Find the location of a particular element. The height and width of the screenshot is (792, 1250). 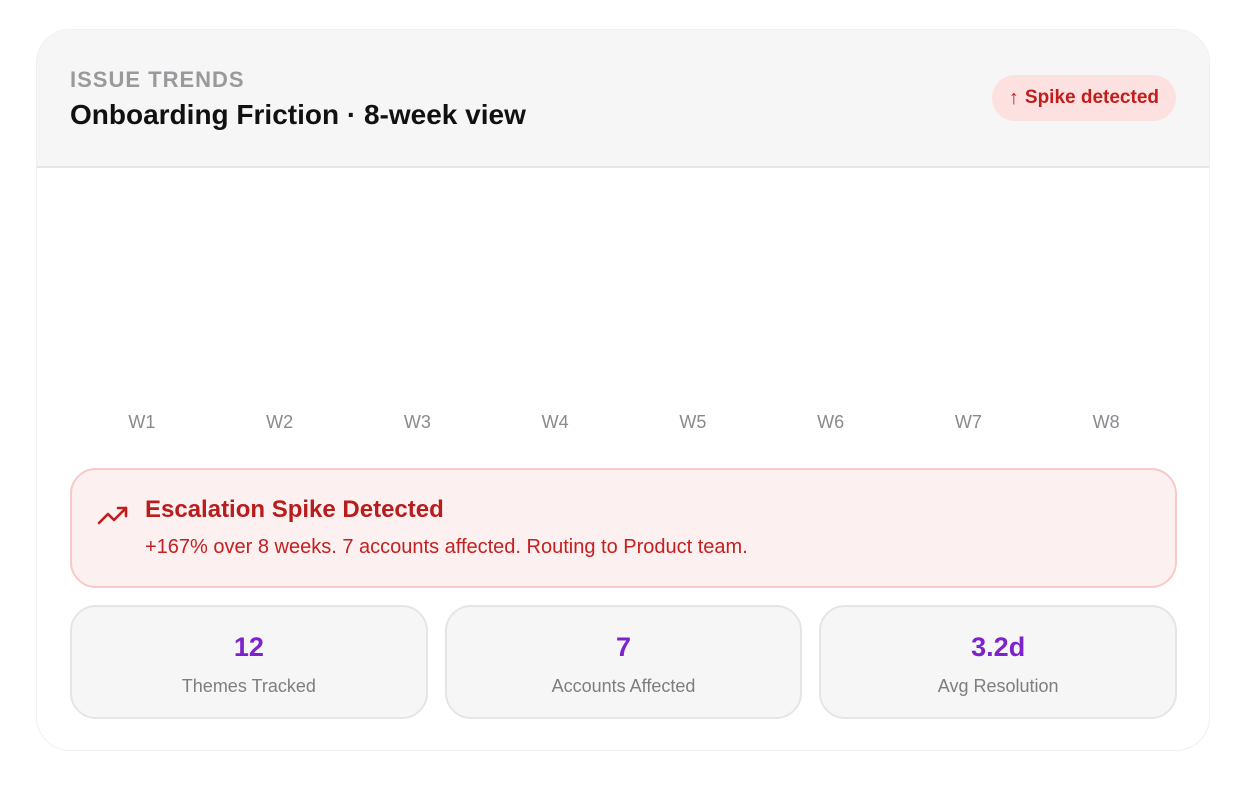

stat-label: Avg Resolution is located at coordinates (998, 686).